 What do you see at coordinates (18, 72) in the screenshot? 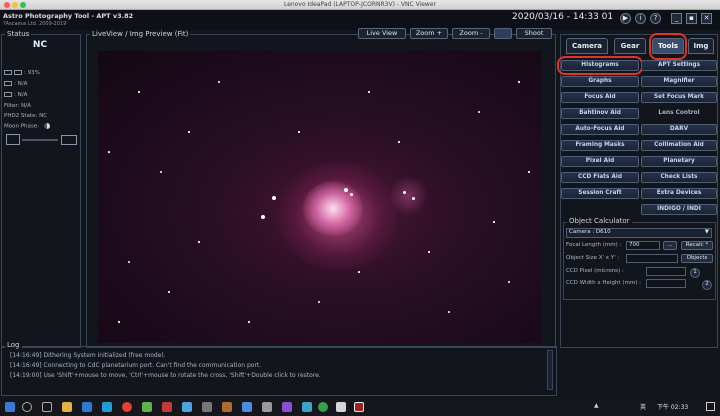
I see `charge-icon` at bounding box center [18, 72].